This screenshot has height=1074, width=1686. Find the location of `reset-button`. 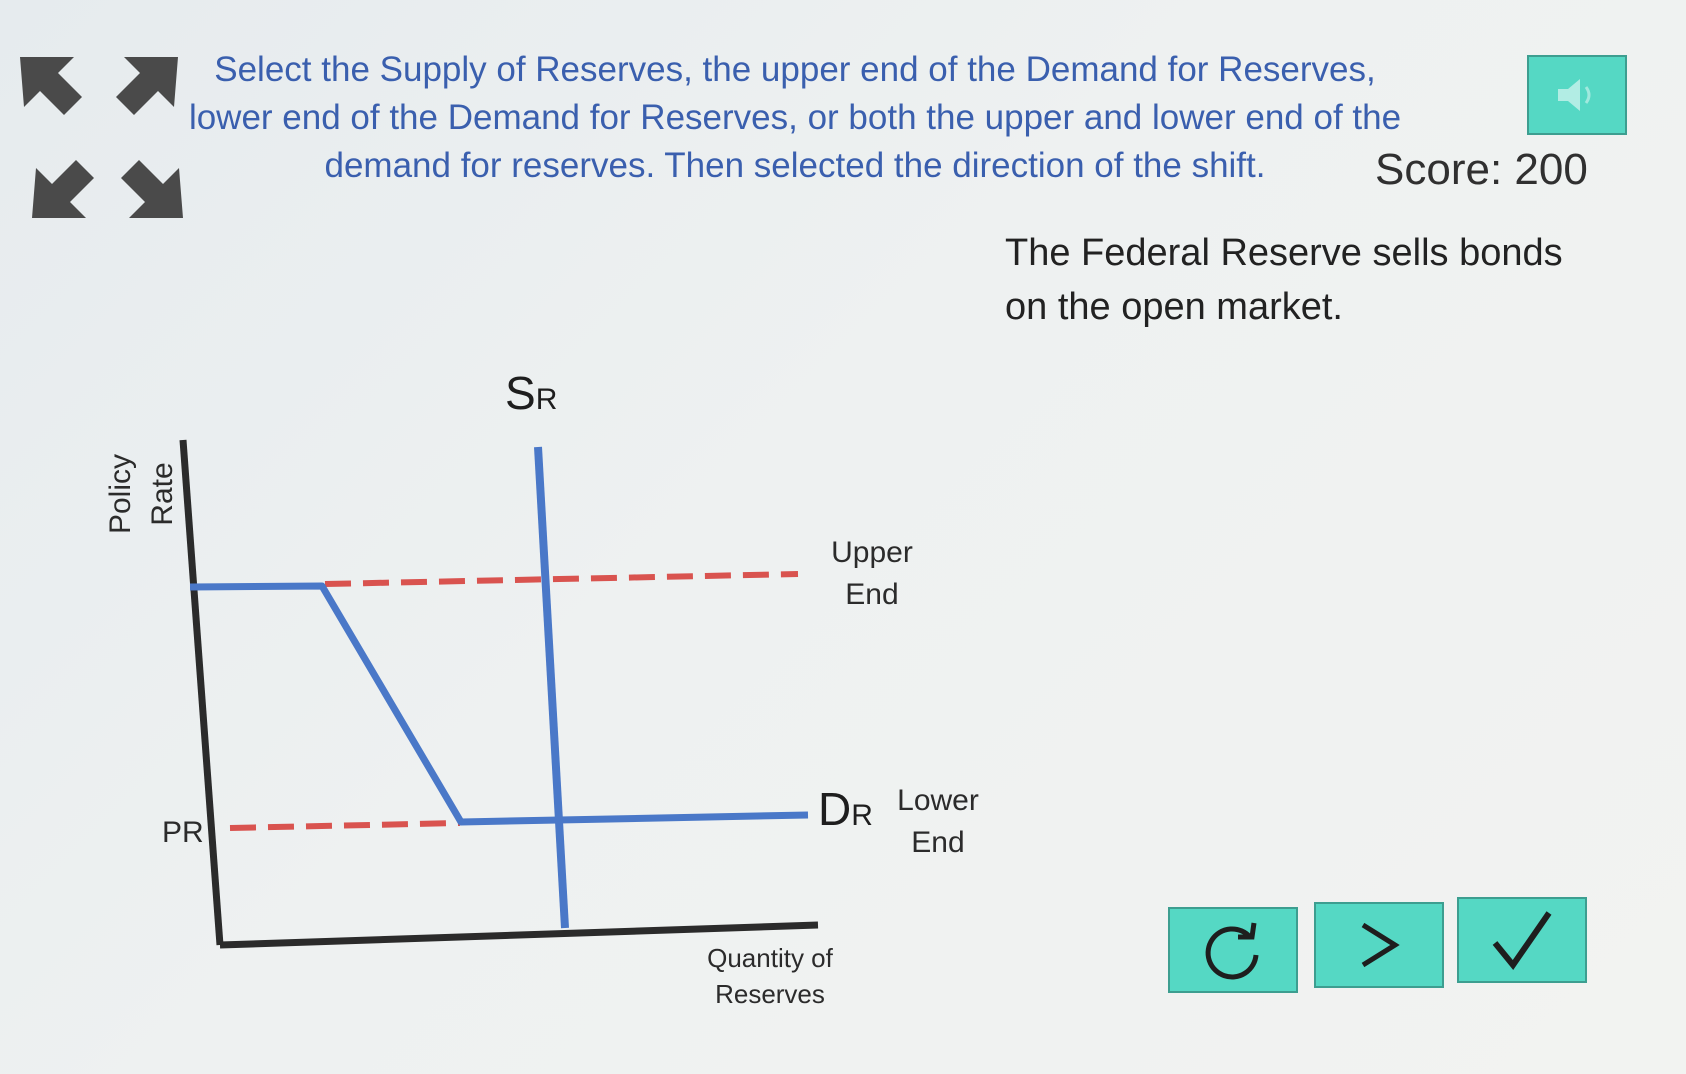

reset-button is located at coordinates (1233, 950).